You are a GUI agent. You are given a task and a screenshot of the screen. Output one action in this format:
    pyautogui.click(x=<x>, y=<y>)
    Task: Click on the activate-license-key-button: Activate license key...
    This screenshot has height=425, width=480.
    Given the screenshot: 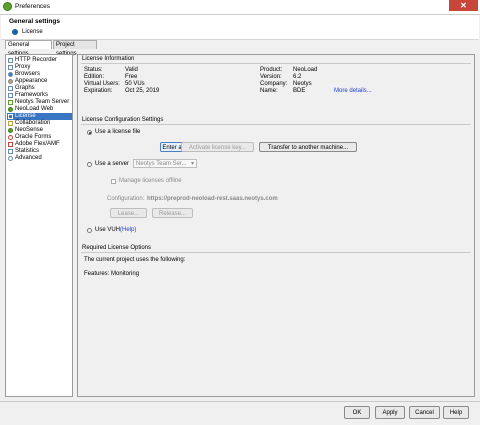 What is the action you would take?
    pyautogui.click(x=217, y=147)
    